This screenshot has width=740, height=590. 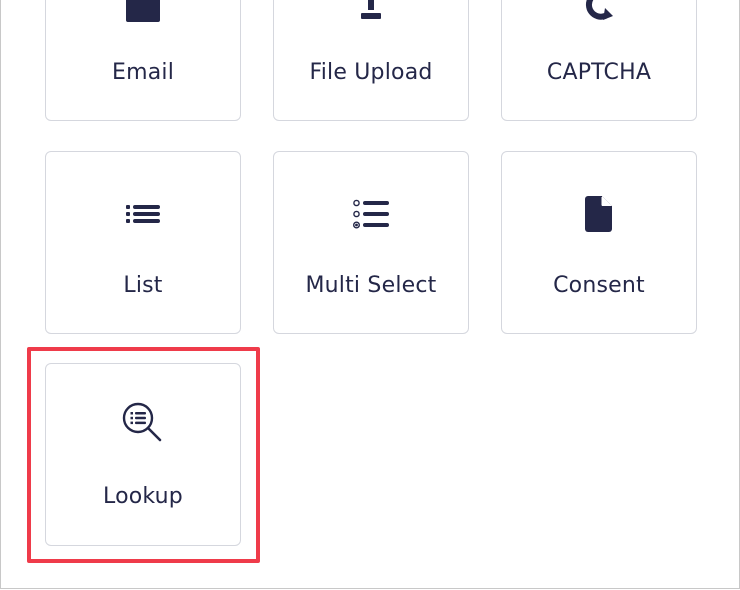 I want to click on field-tile-email: Email, so click(x=143, y=60).